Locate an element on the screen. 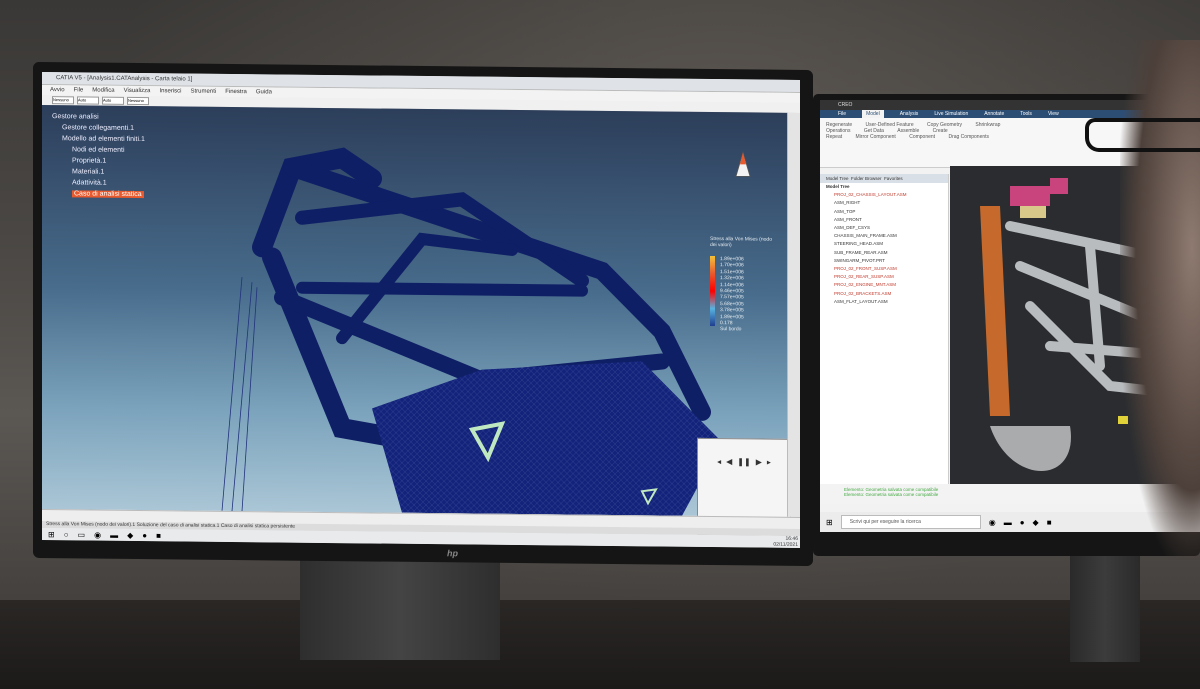 The image size is (1200, 689). right-monitor-stand is located at coordinates (1105, 607).